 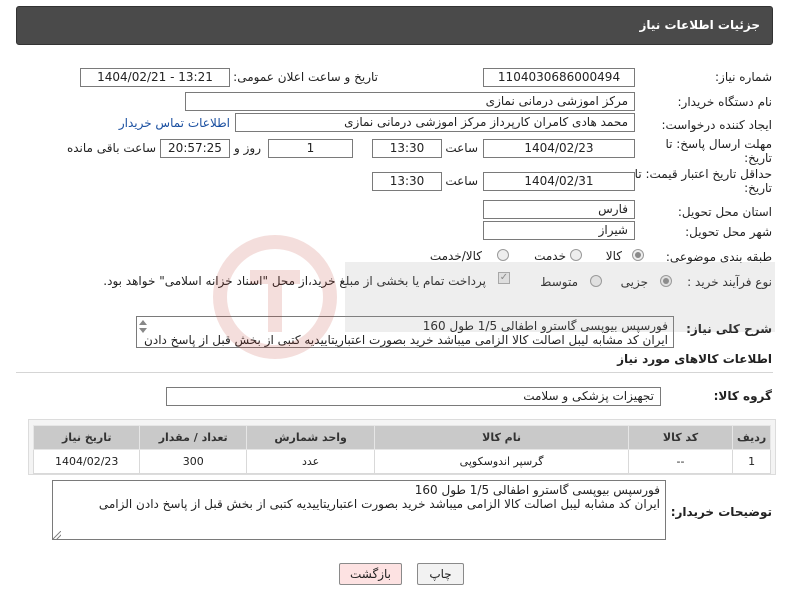 I want to click on announce-field: 1404/02/21 - 13:21, so click(x=155, y=77).